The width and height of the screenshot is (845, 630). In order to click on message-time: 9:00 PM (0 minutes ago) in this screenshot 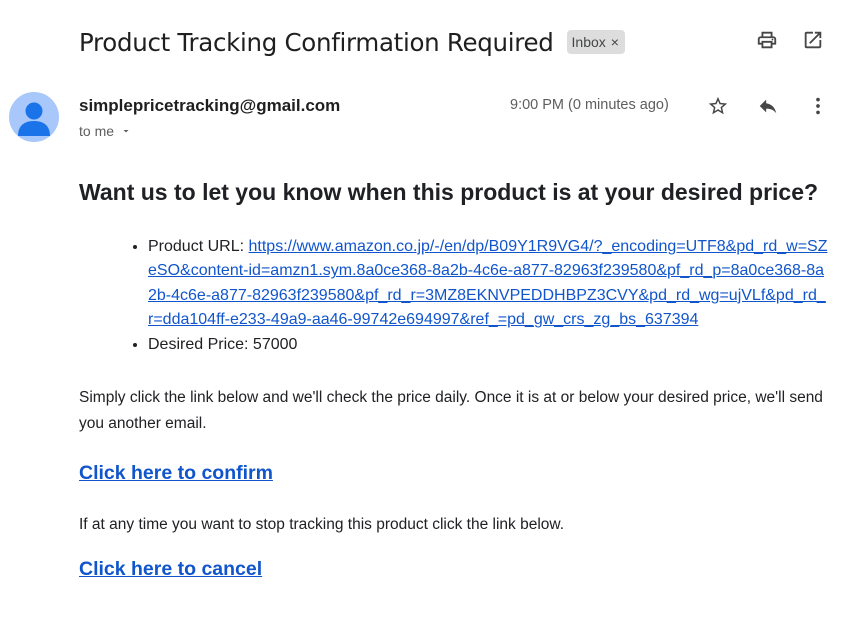, I will do `click(589, 105)`.